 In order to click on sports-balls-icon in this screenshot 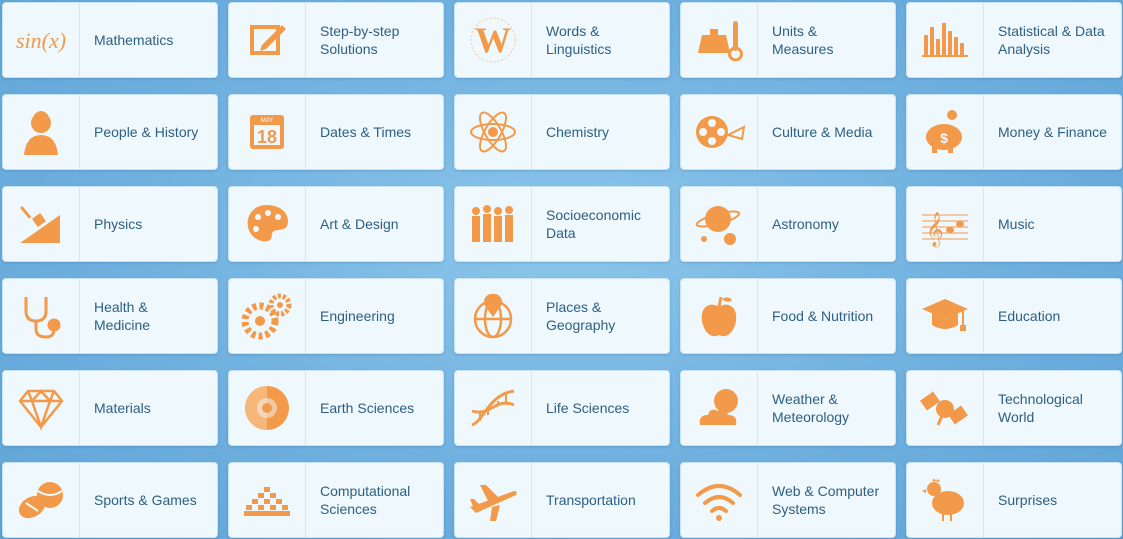, I will do `click(41, 500)`.